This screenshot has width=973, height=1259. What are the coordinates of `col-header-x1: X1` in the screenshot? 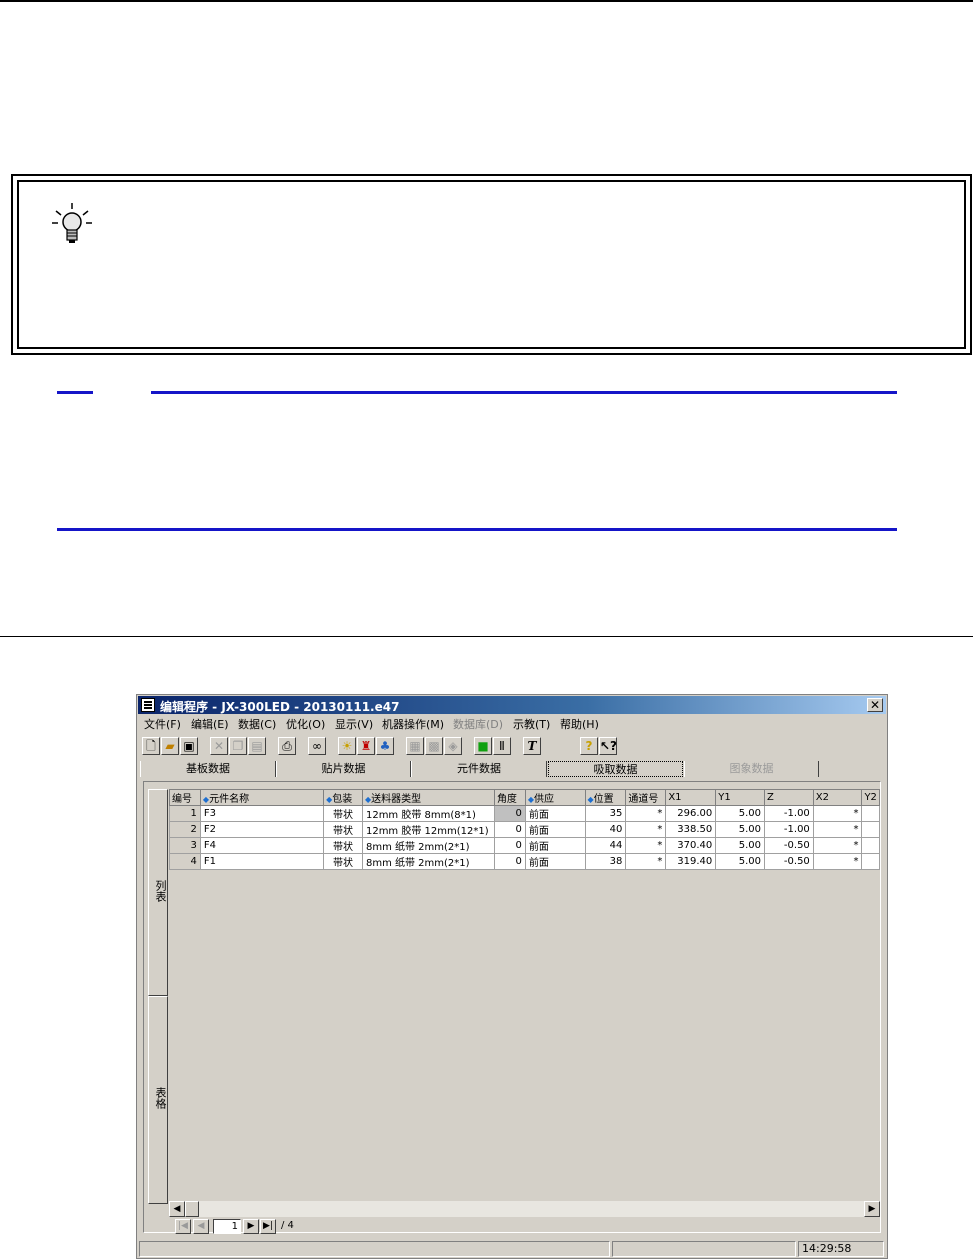 It's located at (691, 797).